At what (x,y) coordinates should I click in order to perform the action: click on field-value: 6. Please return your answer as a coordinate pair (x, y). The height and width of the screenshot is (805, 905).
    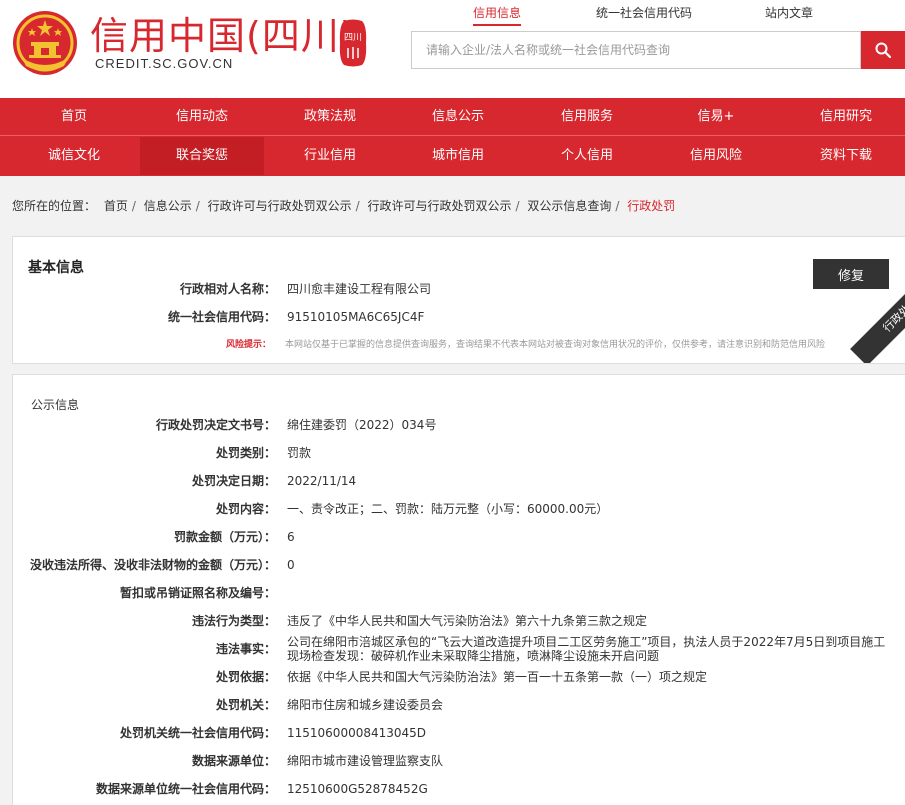
    Looking at the image, I should click on (291, 537).